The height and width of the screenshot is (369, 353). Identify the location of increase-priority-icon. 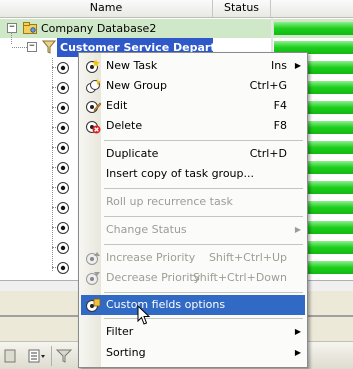
(93, 258).